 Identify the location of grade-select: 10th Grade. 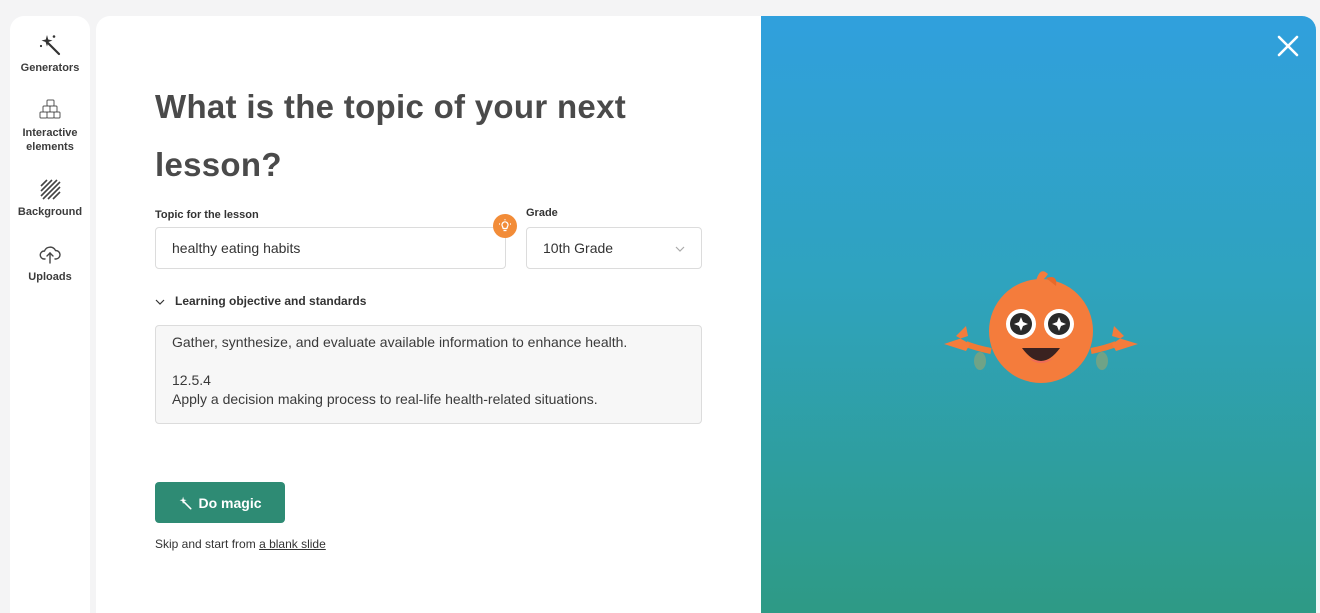
(614, 248).